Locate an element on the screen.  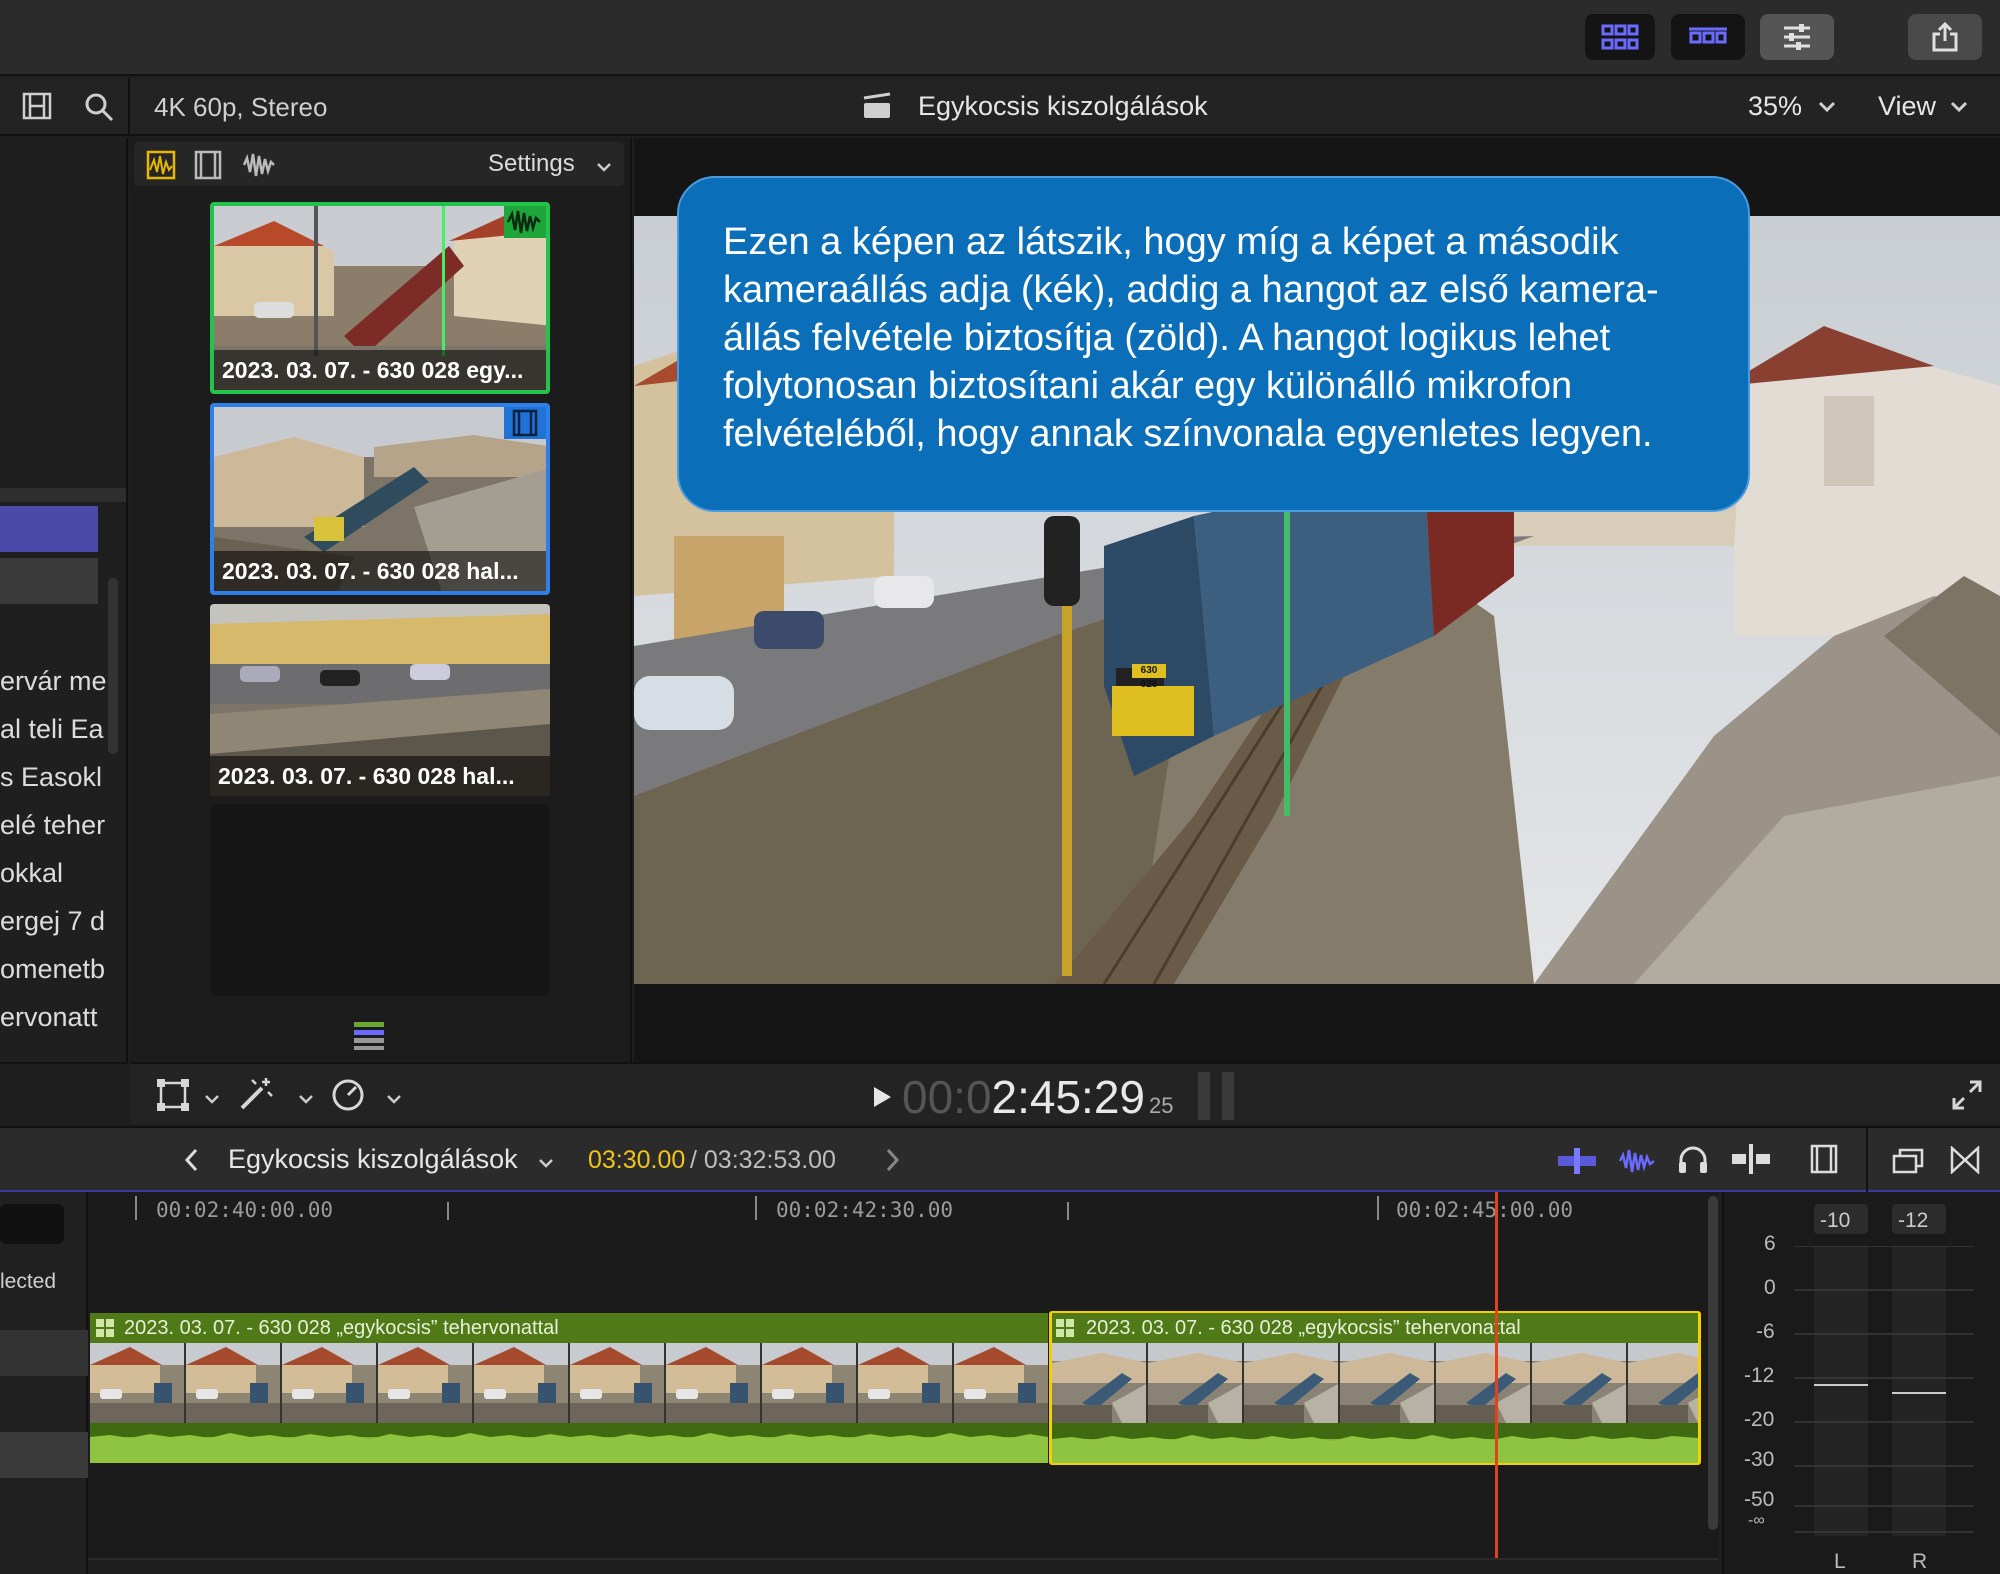
filmstrip-view-button is located at coordinates (1708, 37).